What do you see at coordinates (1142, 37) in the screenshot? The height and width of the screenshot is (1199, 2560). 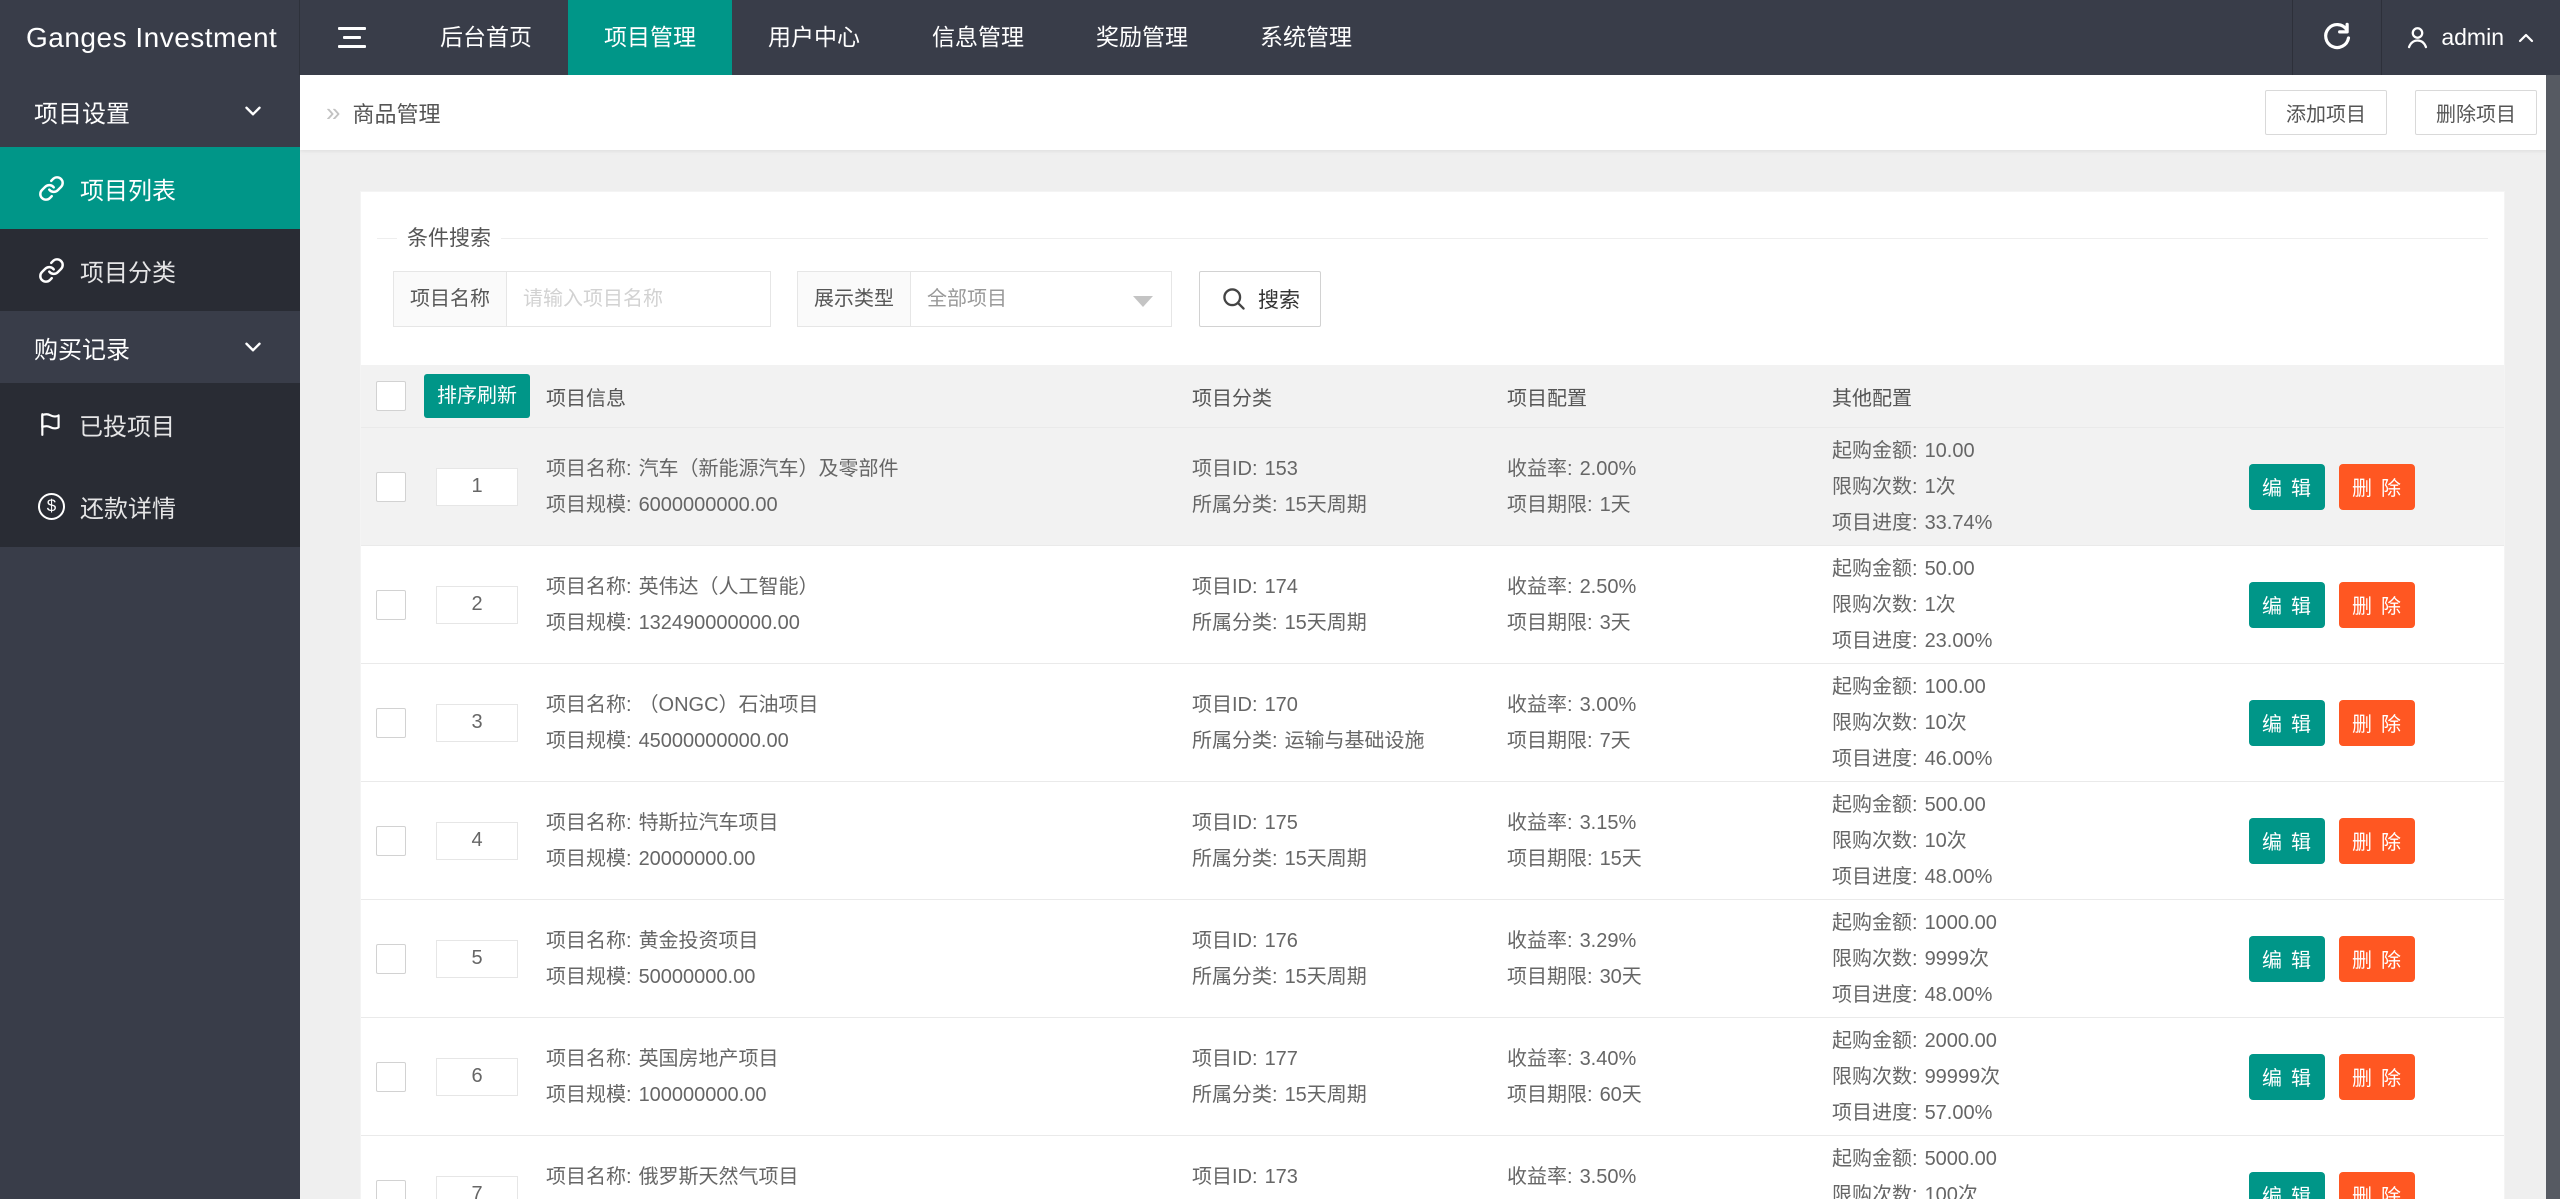 I see `nav-reward-management: 奖励管理` at bounding box center [1142, 37].